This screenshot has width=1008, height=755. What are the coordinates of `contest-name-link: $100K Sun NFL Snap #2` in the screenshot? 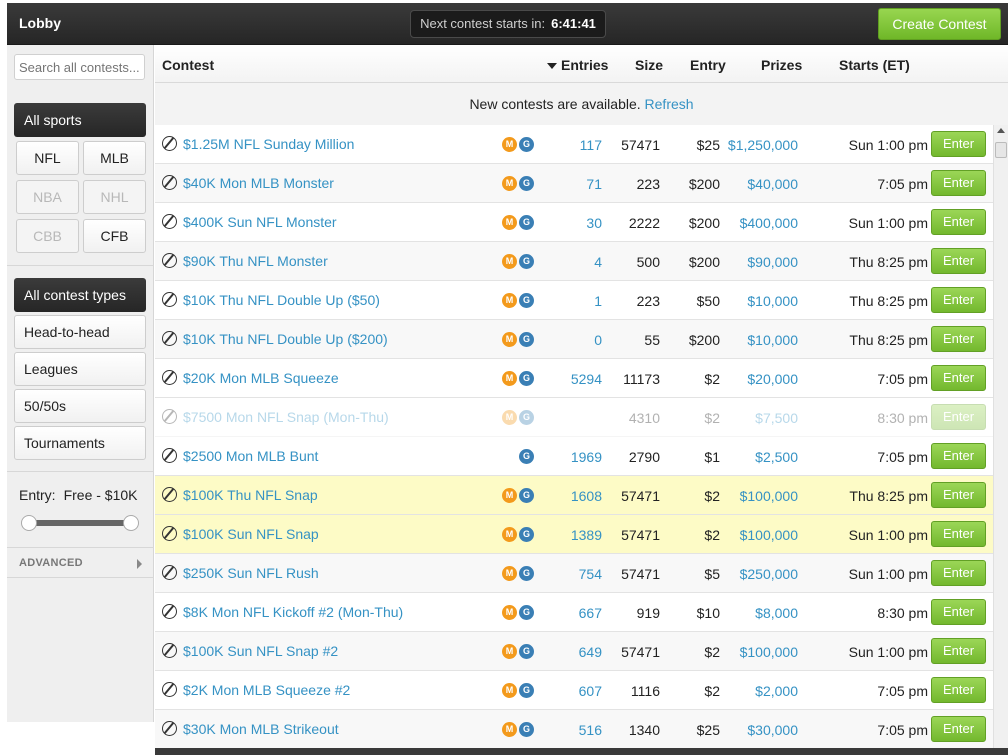 It's located at (260, 651).